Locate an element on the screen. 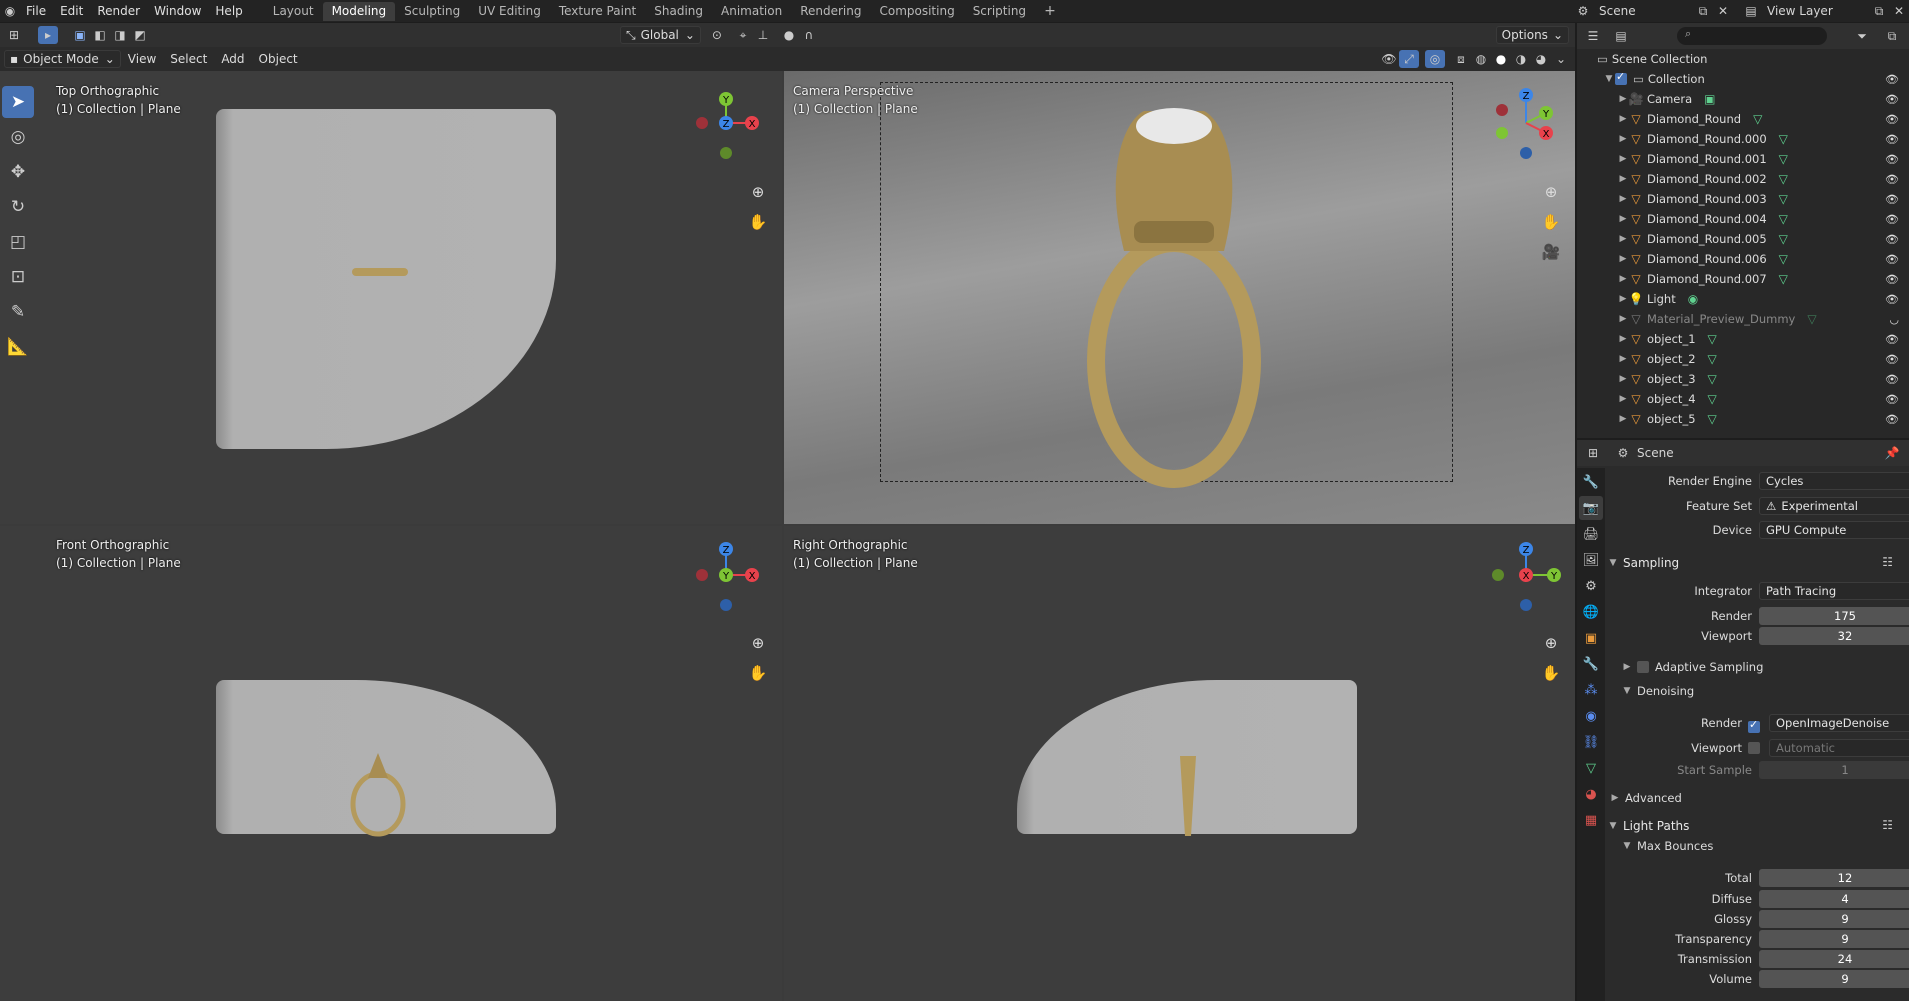 This screenshot has height=1001, width=1909. light-paths-section-header: ▼ Light Paths ☷ is located at coordinates (1757, 826).